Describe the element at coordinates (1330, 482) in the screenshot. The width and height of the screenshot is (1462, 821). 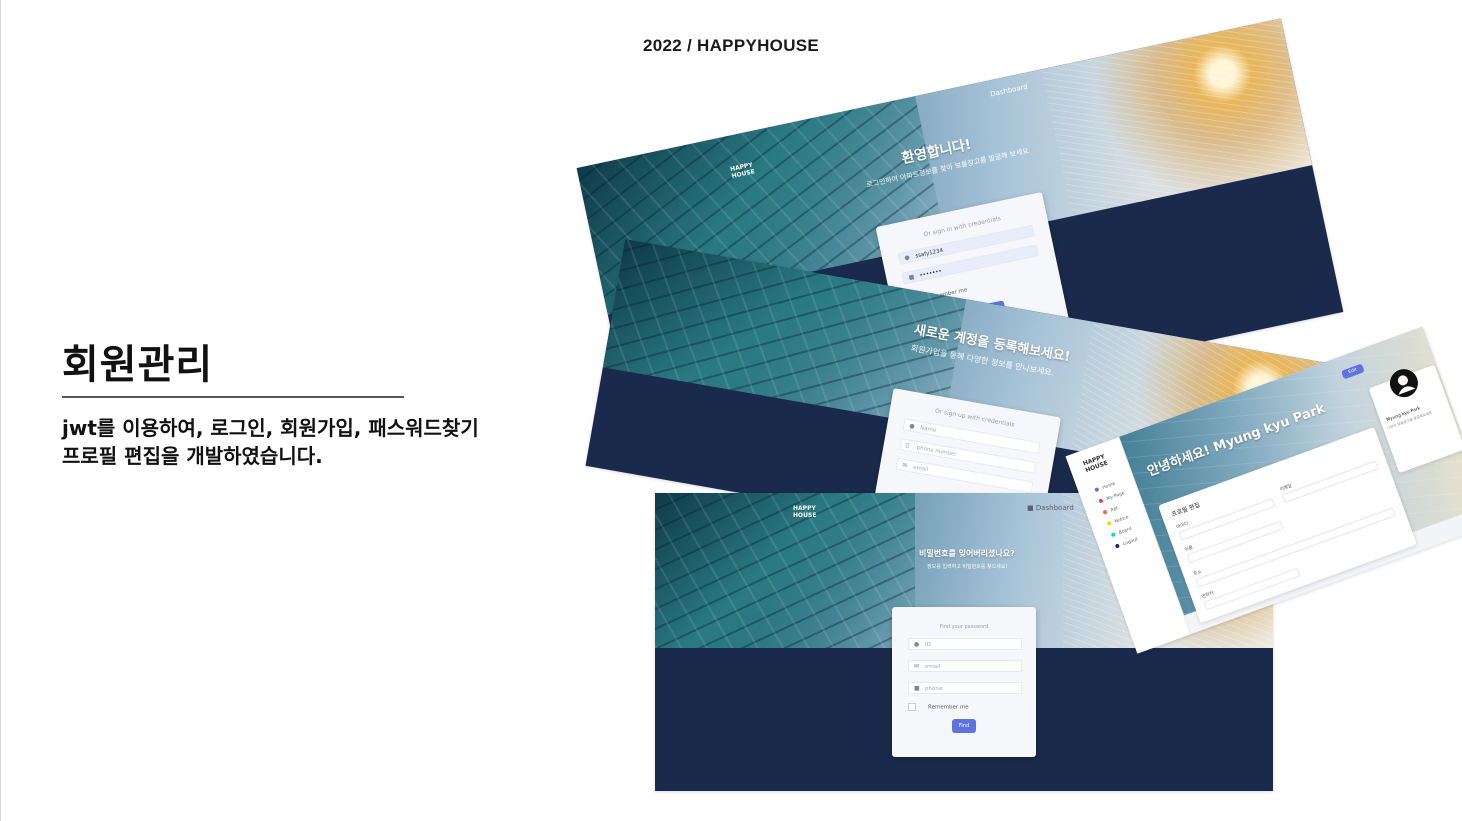
I see `profile-email-input` at that location.